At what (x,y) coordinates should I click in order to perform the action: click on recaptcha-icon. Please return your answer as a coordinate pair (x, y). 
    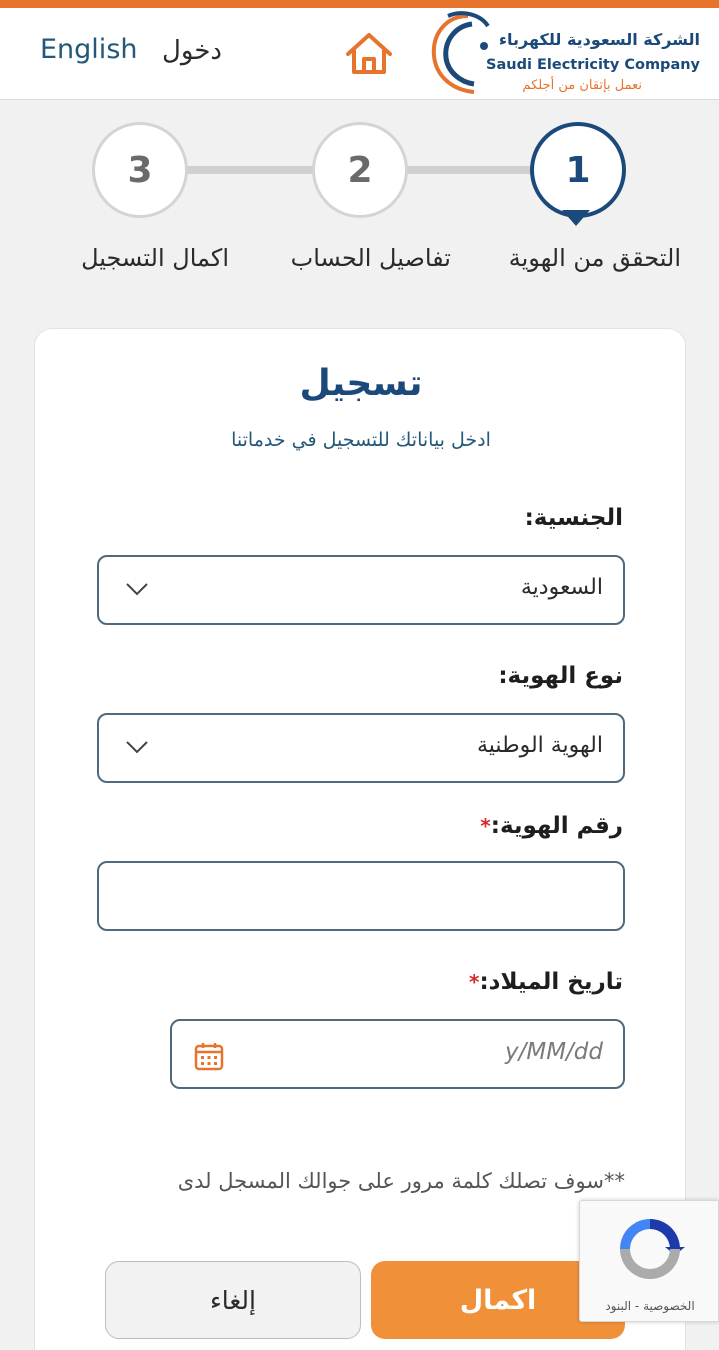
    Looking at the image, I should click on (652, 1249).